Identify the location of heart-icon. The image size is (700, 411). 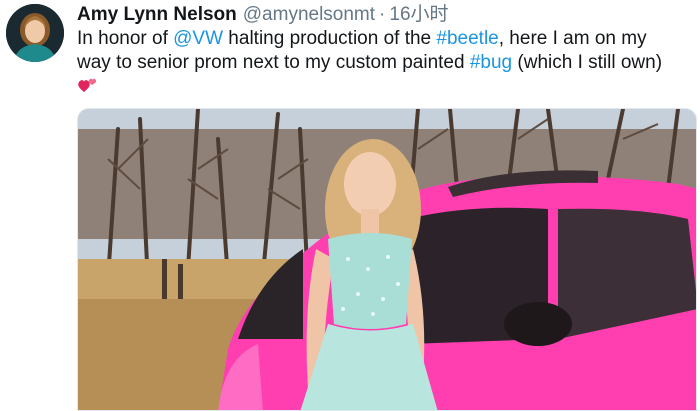
(88, 85).